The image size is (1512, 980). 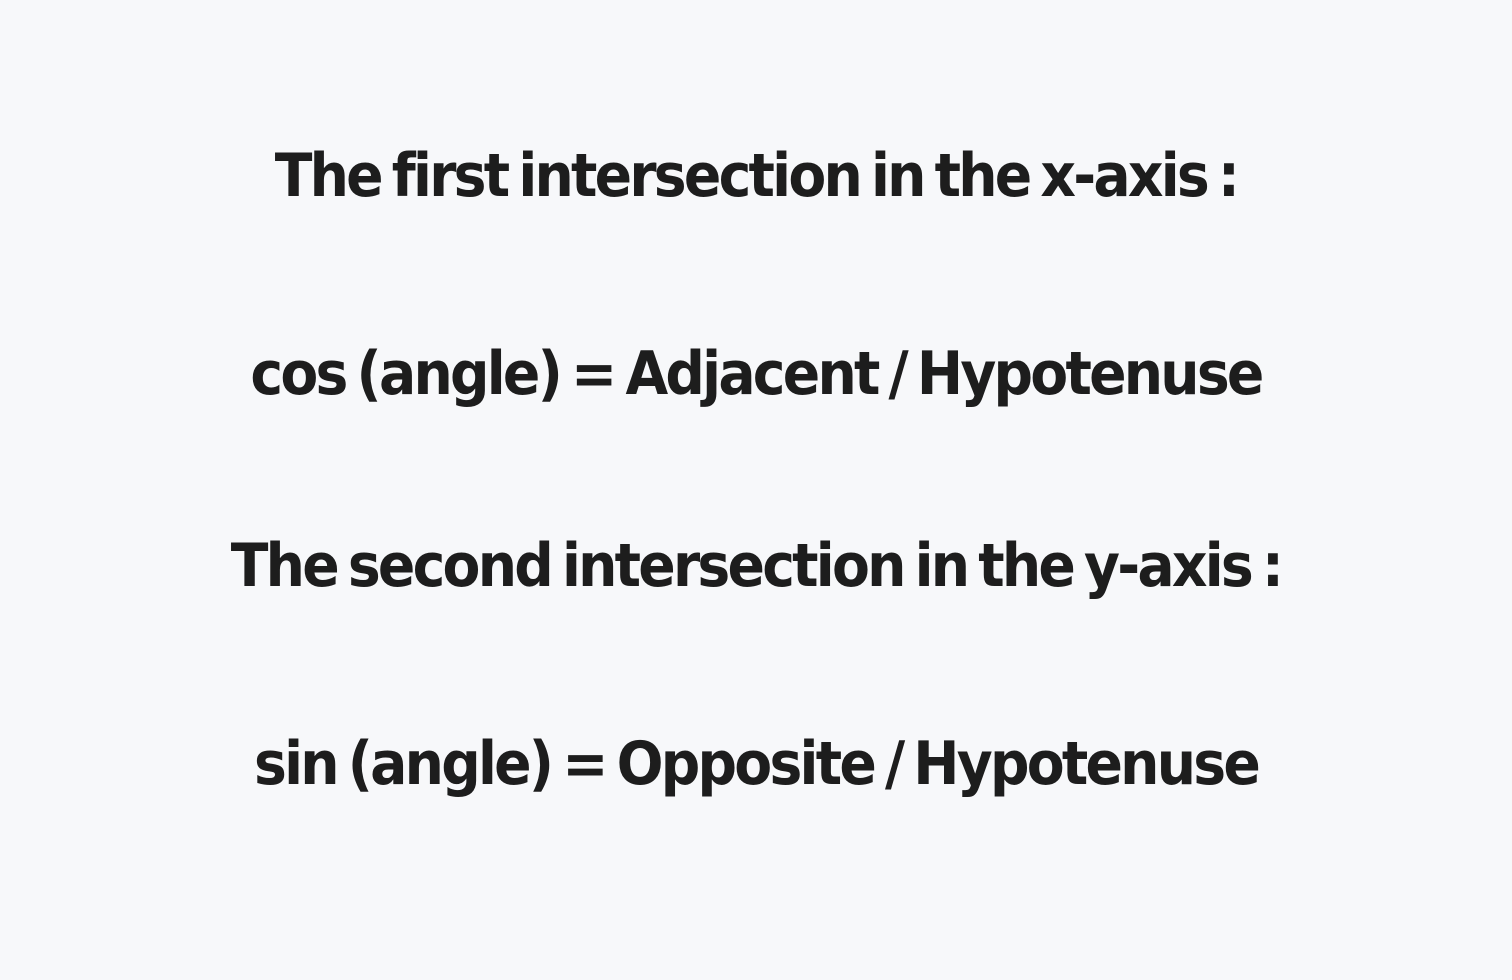 What do you see at coordinates (757, 764) in the screenshot?
I see `sine-formula: sin (angle) = Opposite / Hypotenuse` at bounding box center [757, 764].